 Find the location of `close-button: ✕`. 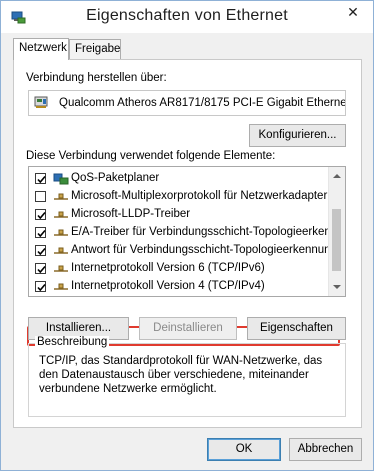

close-button: ✕ is located at coordinates (353, 12).